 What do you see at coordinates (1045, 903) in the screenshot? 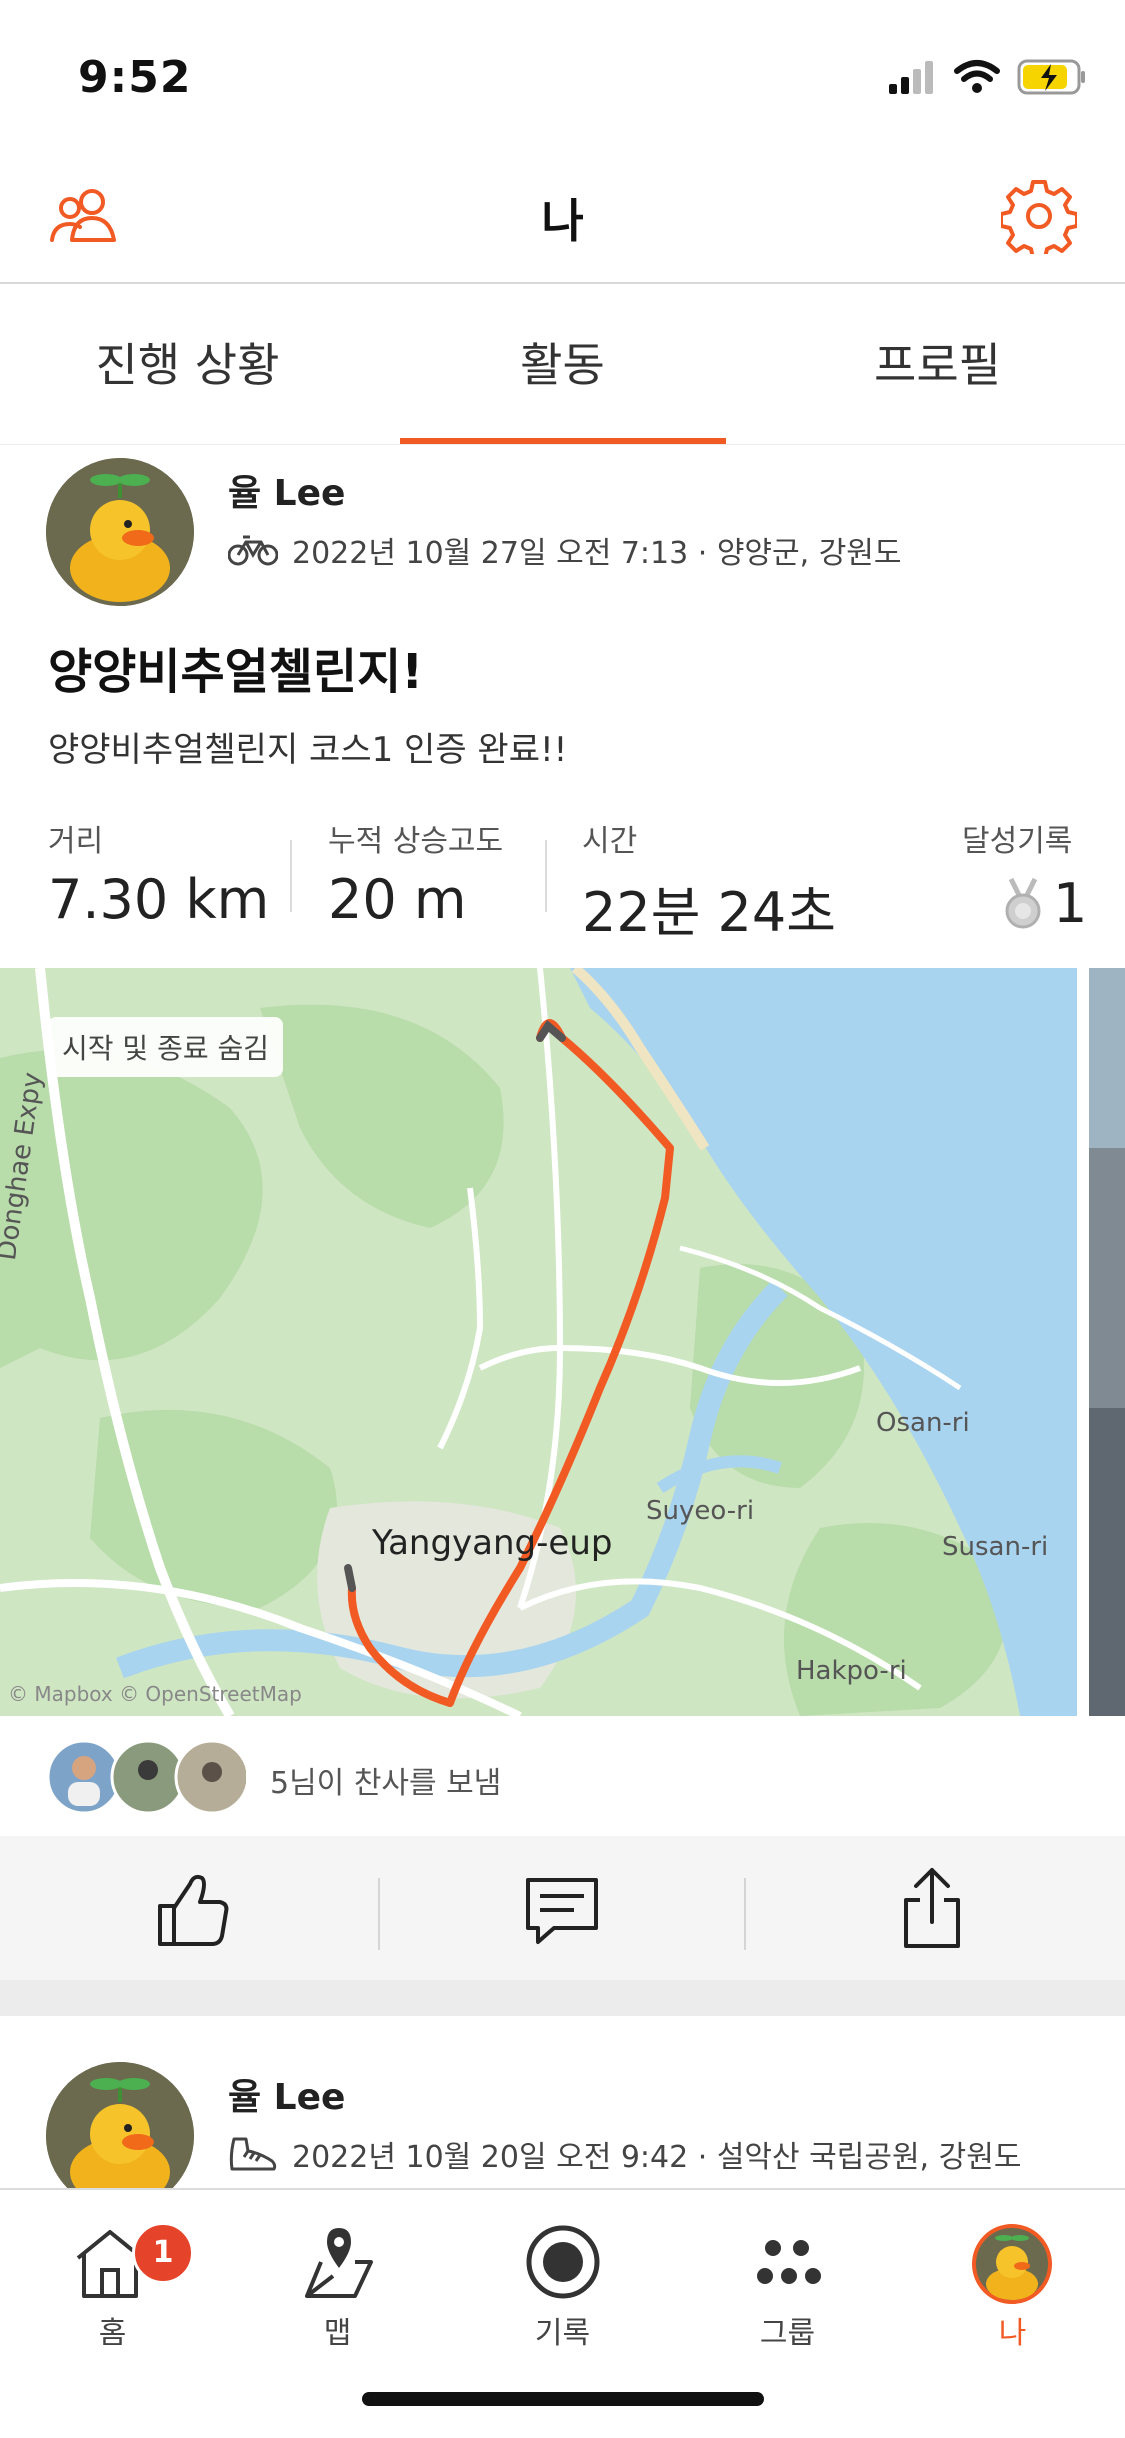
I see `achievements-count: 1` at bounding box center [1045, 903].